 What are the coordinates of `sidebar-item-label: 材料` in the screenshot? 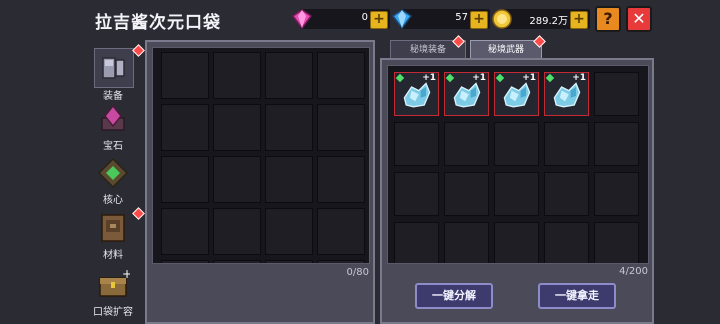 It's located at (113, 255).